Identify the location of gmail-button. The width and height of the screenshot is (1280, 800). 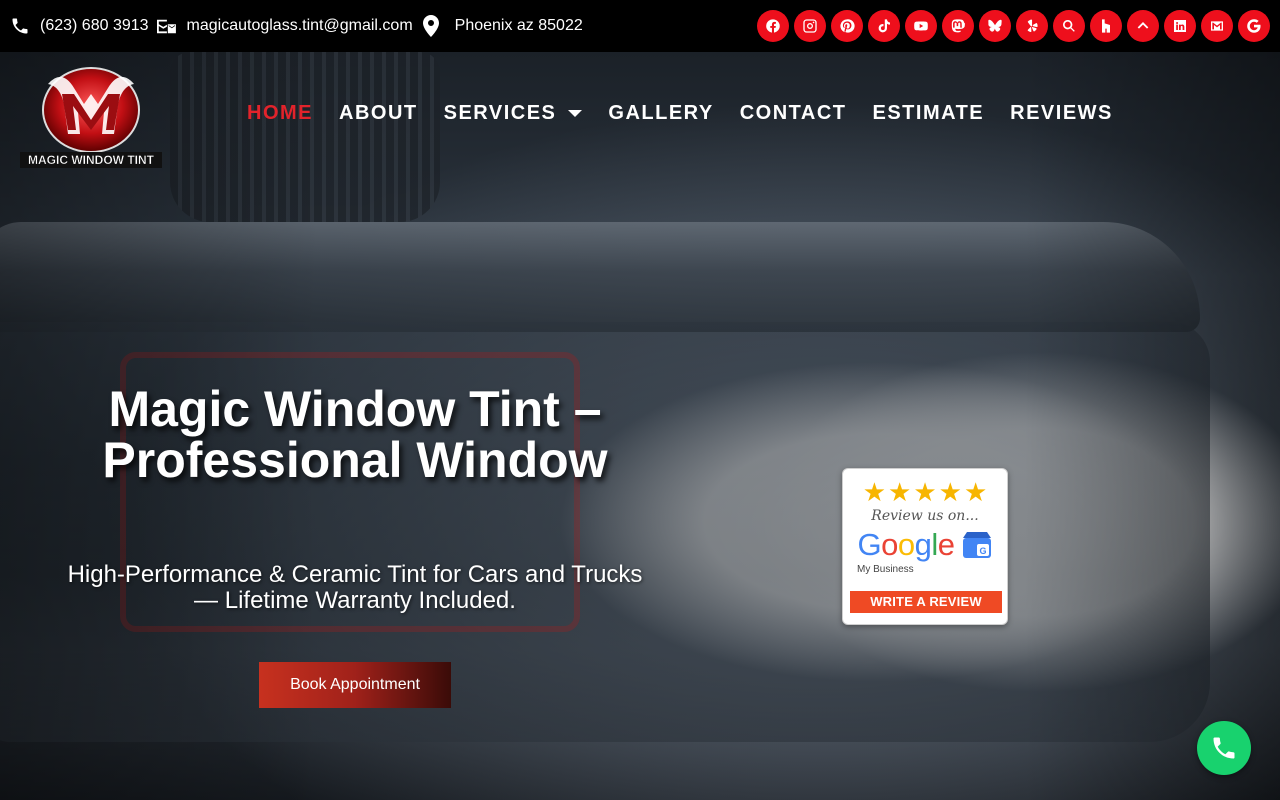
(1217, 26).